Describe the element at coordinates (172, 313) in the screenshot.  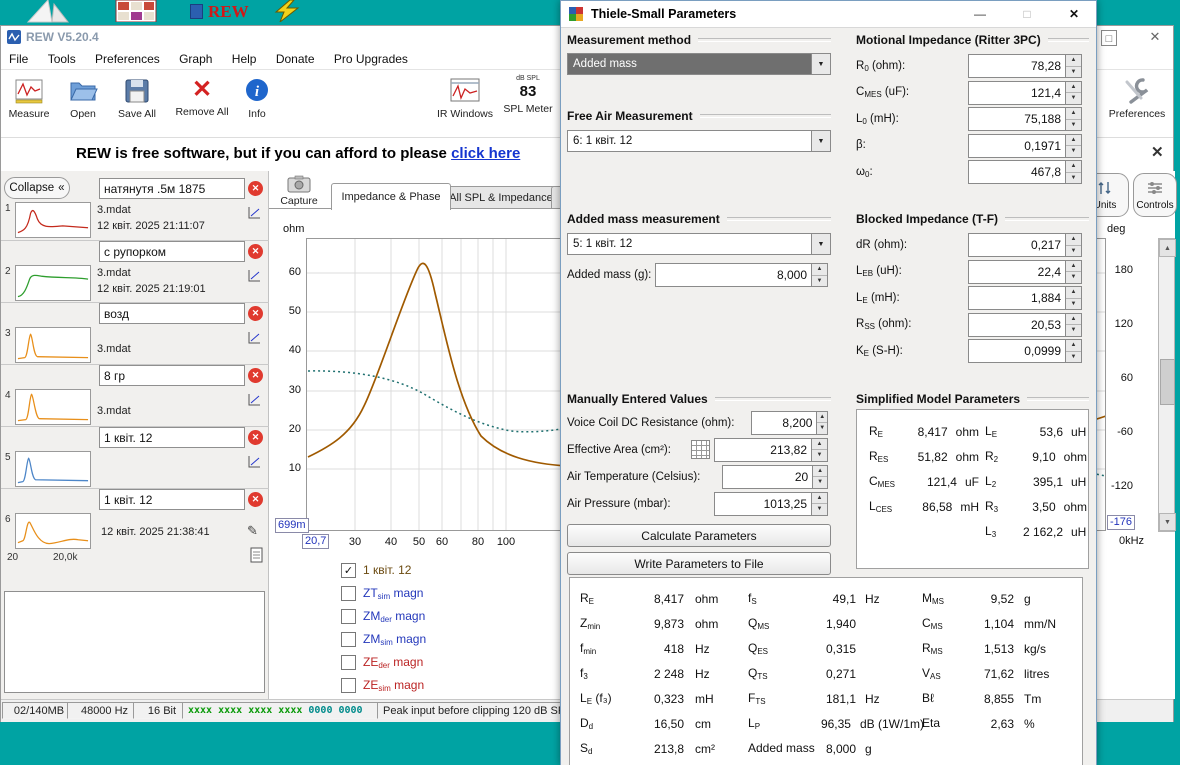
I see `measurement-name-input: возд` at that location.